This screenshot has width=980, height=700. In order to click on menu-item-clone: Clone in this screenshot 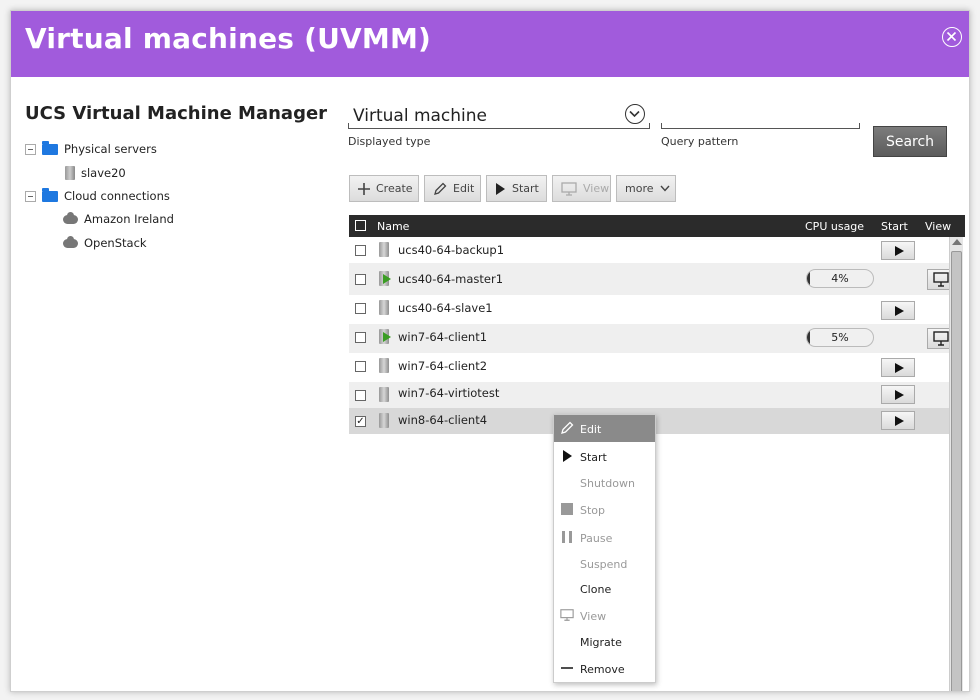, I will do `click(604, 588)`.